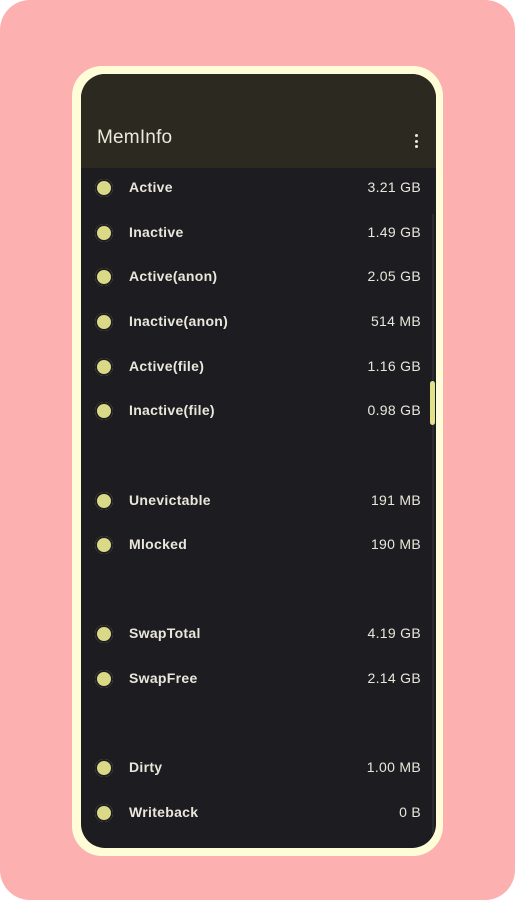 The height and width of the screenshot is (900, 515). Describe the element at coordinates (258, 545) in the screenshot. I see `list-item: Mlocked 190 MB` at that location.